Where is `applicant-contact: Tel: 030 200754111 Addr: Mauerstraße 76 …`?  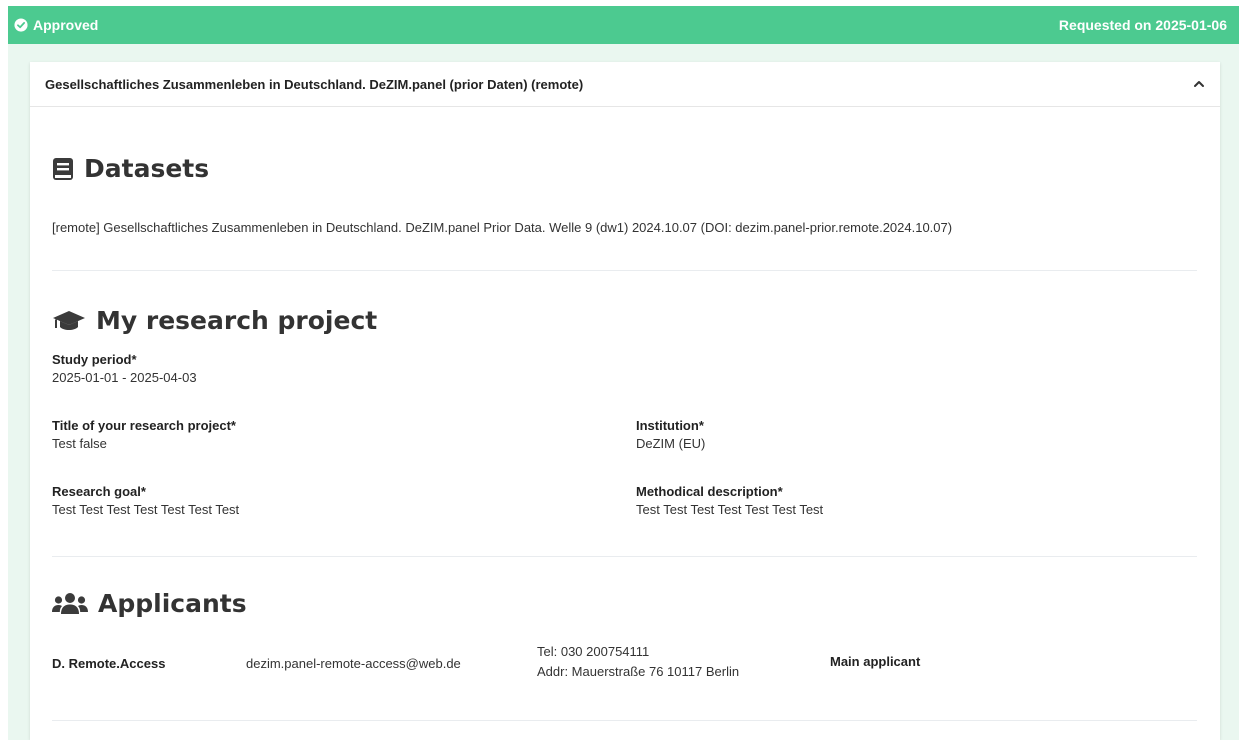 applicant-contact: Tel: 030 200754111 Addr: Mauerstraße 76 … is located at coordinates (638, 661).